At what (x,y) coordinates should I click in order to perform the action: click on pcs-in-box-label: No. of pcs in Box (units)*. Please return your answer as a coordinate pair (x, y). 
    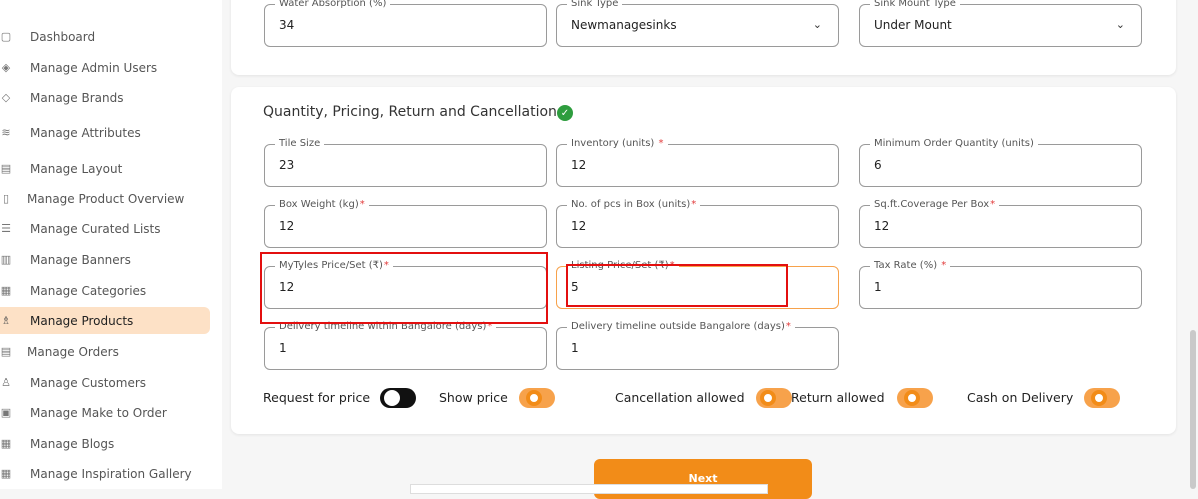
    Looking at the image, I should click on (634, 205).